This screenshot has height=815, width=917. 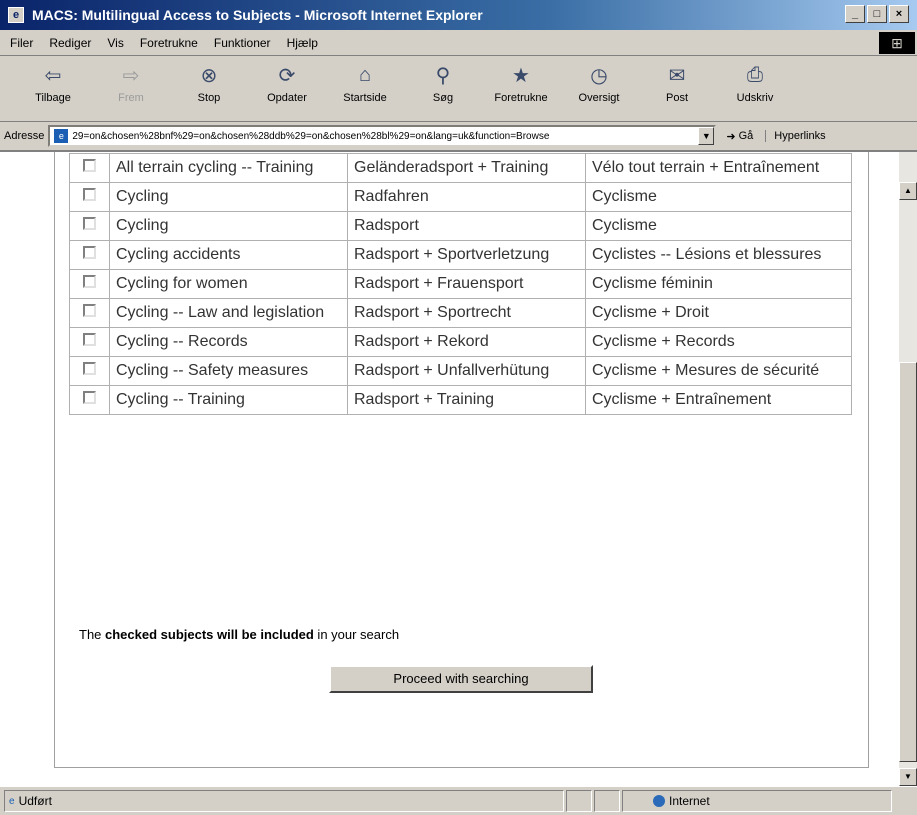 What do you see at coordinates (599, 98) in the screenshot?
I see `history-button-label: Oversigt` at bounding box center [599, 98].